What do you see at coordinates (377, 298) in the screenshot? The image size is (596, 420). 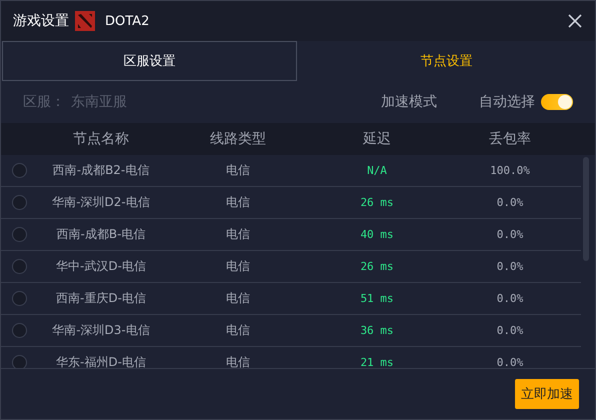 I see `latency: 51 ms` at bounding box center [377, 298].